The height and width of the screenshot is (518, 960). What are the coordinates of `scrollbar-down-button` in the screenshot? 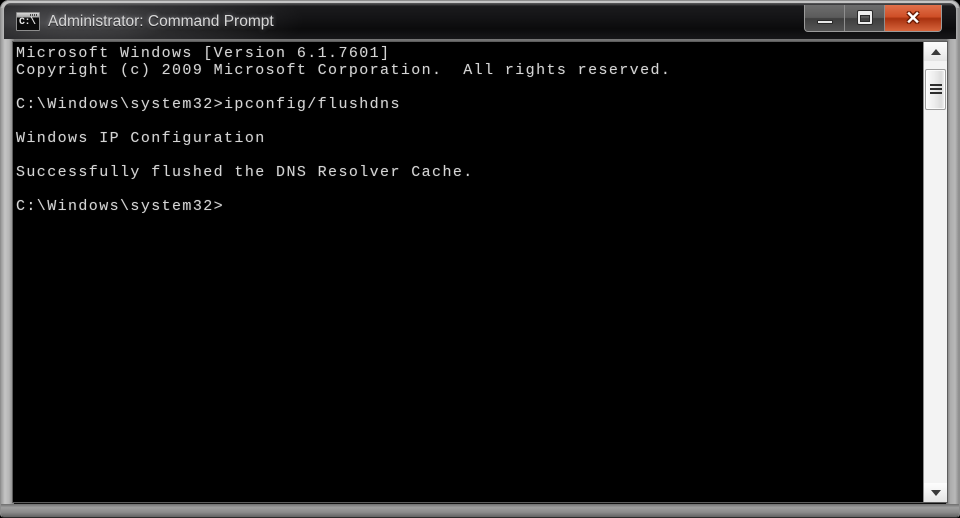 It's located at (935, 492).